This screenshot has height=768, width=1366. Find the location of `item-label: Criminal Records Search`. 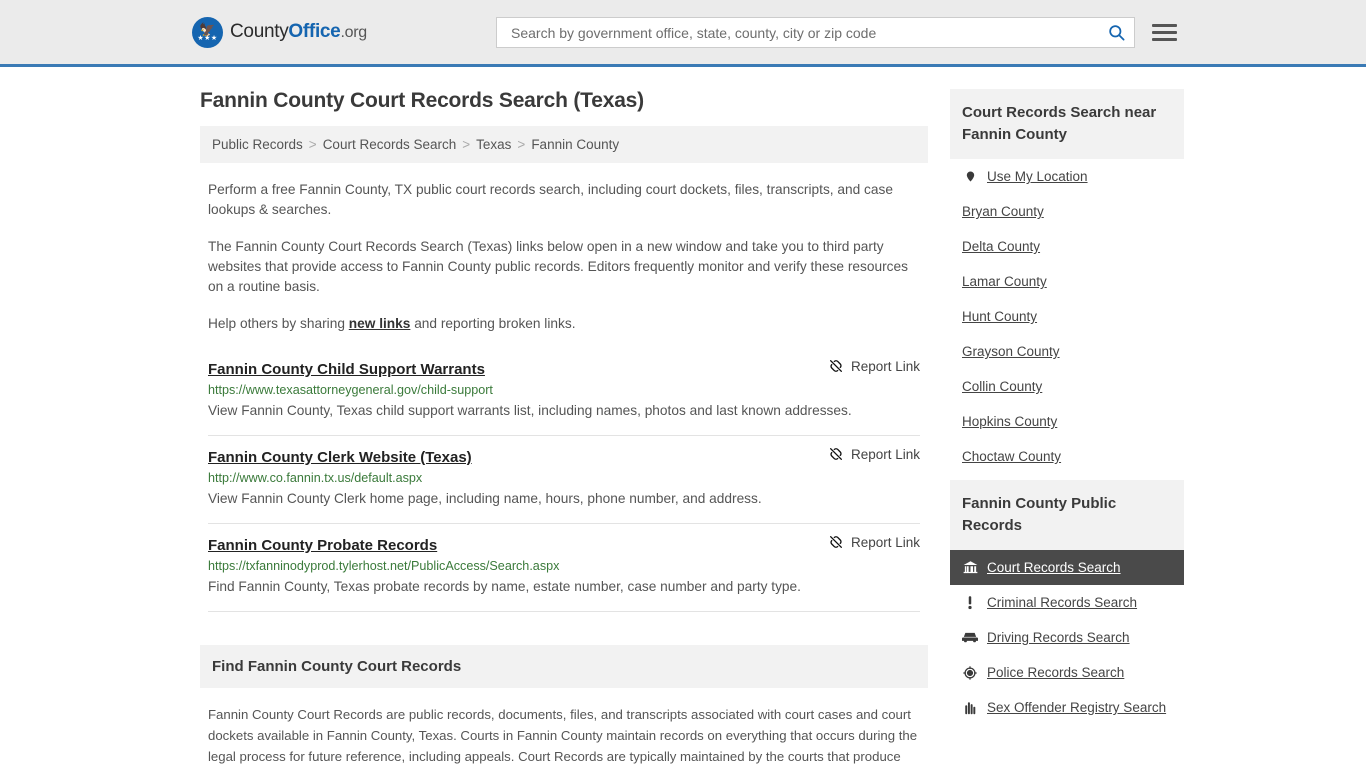

item-label: Criminal Records Search is located at coordinates (1062, 602).